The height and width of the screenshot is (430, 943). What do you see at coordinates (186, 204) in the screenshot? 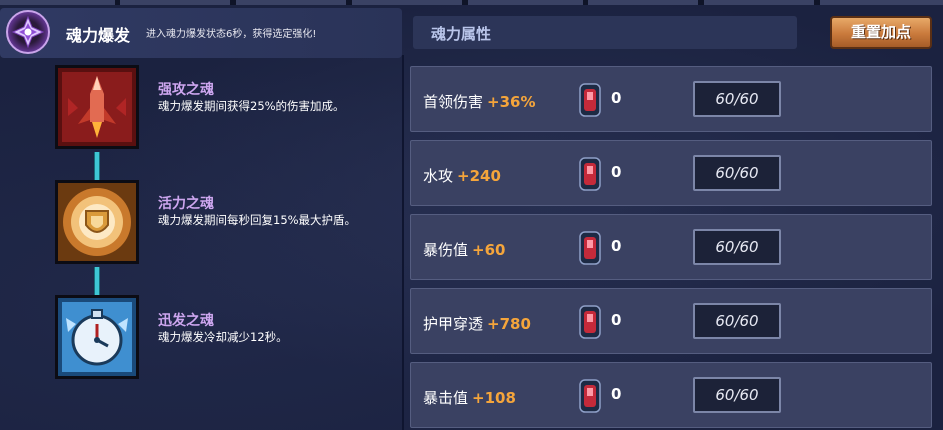
I see `soul-name: 活力之魂` at bounding box center [186, 204].